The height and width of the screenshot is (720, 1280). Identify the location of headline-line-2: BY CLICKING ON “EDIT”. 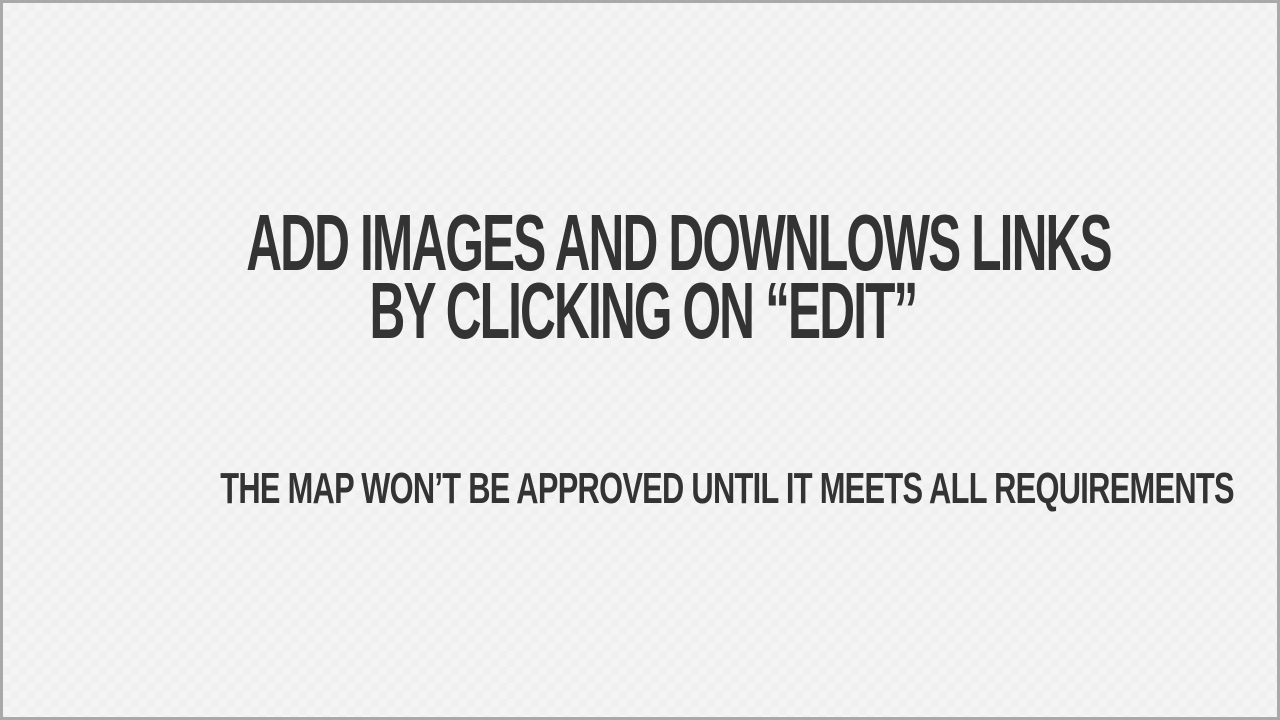
(644, 310).